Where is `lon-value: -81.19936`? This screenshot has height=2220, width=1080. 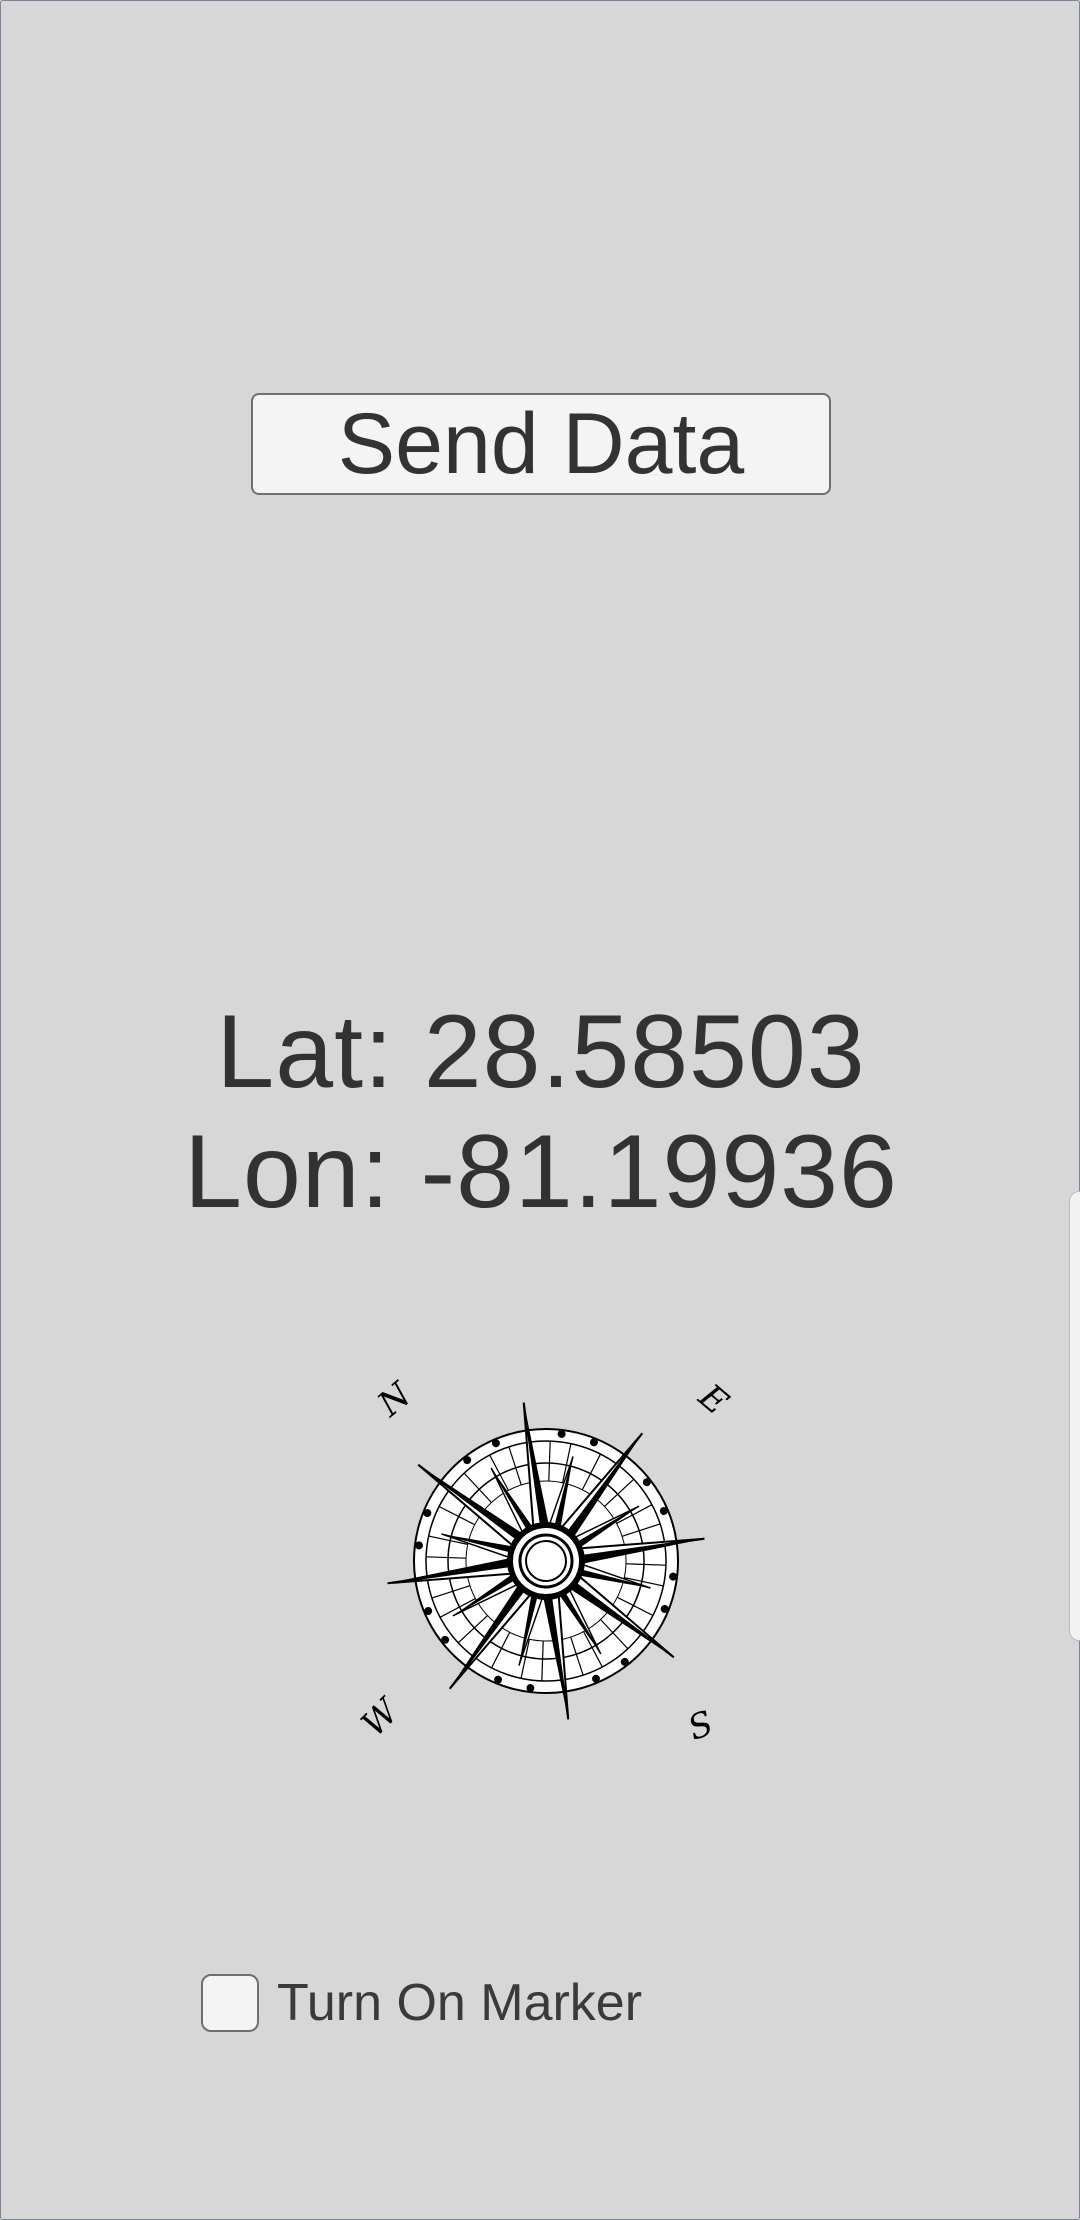 lon-value: -81.19936 is located at coordinates (659, 1172).